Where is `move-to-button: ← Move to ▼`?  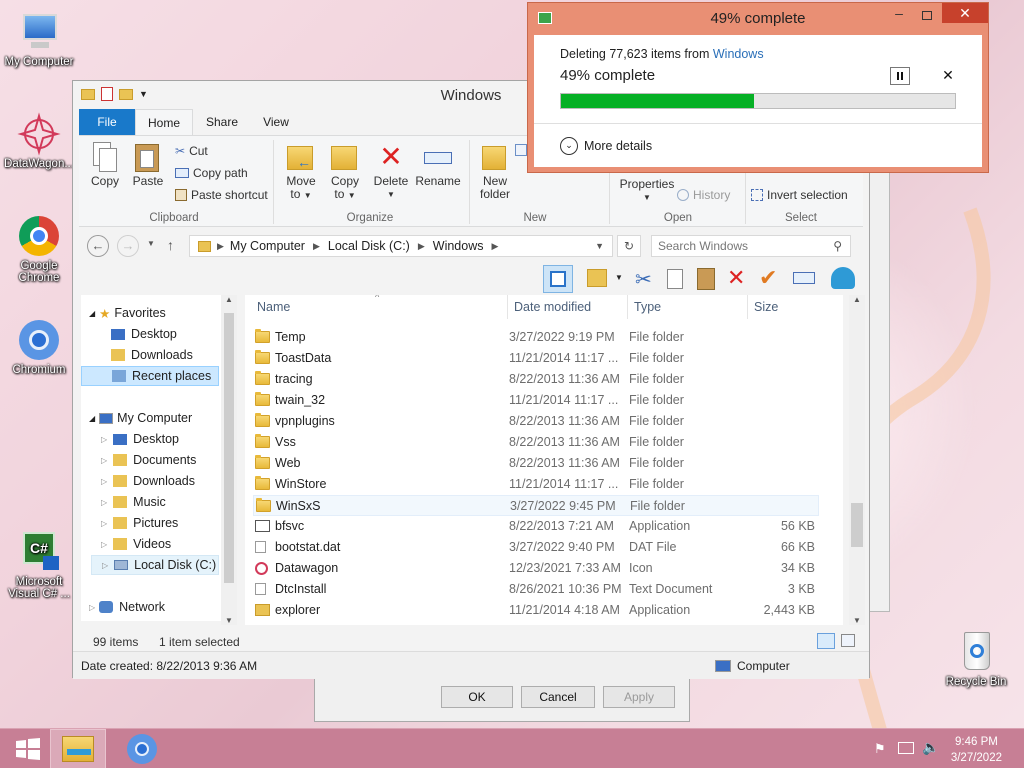 move-to-button: ← Move to ▼ is located at coordinates (301, 172).